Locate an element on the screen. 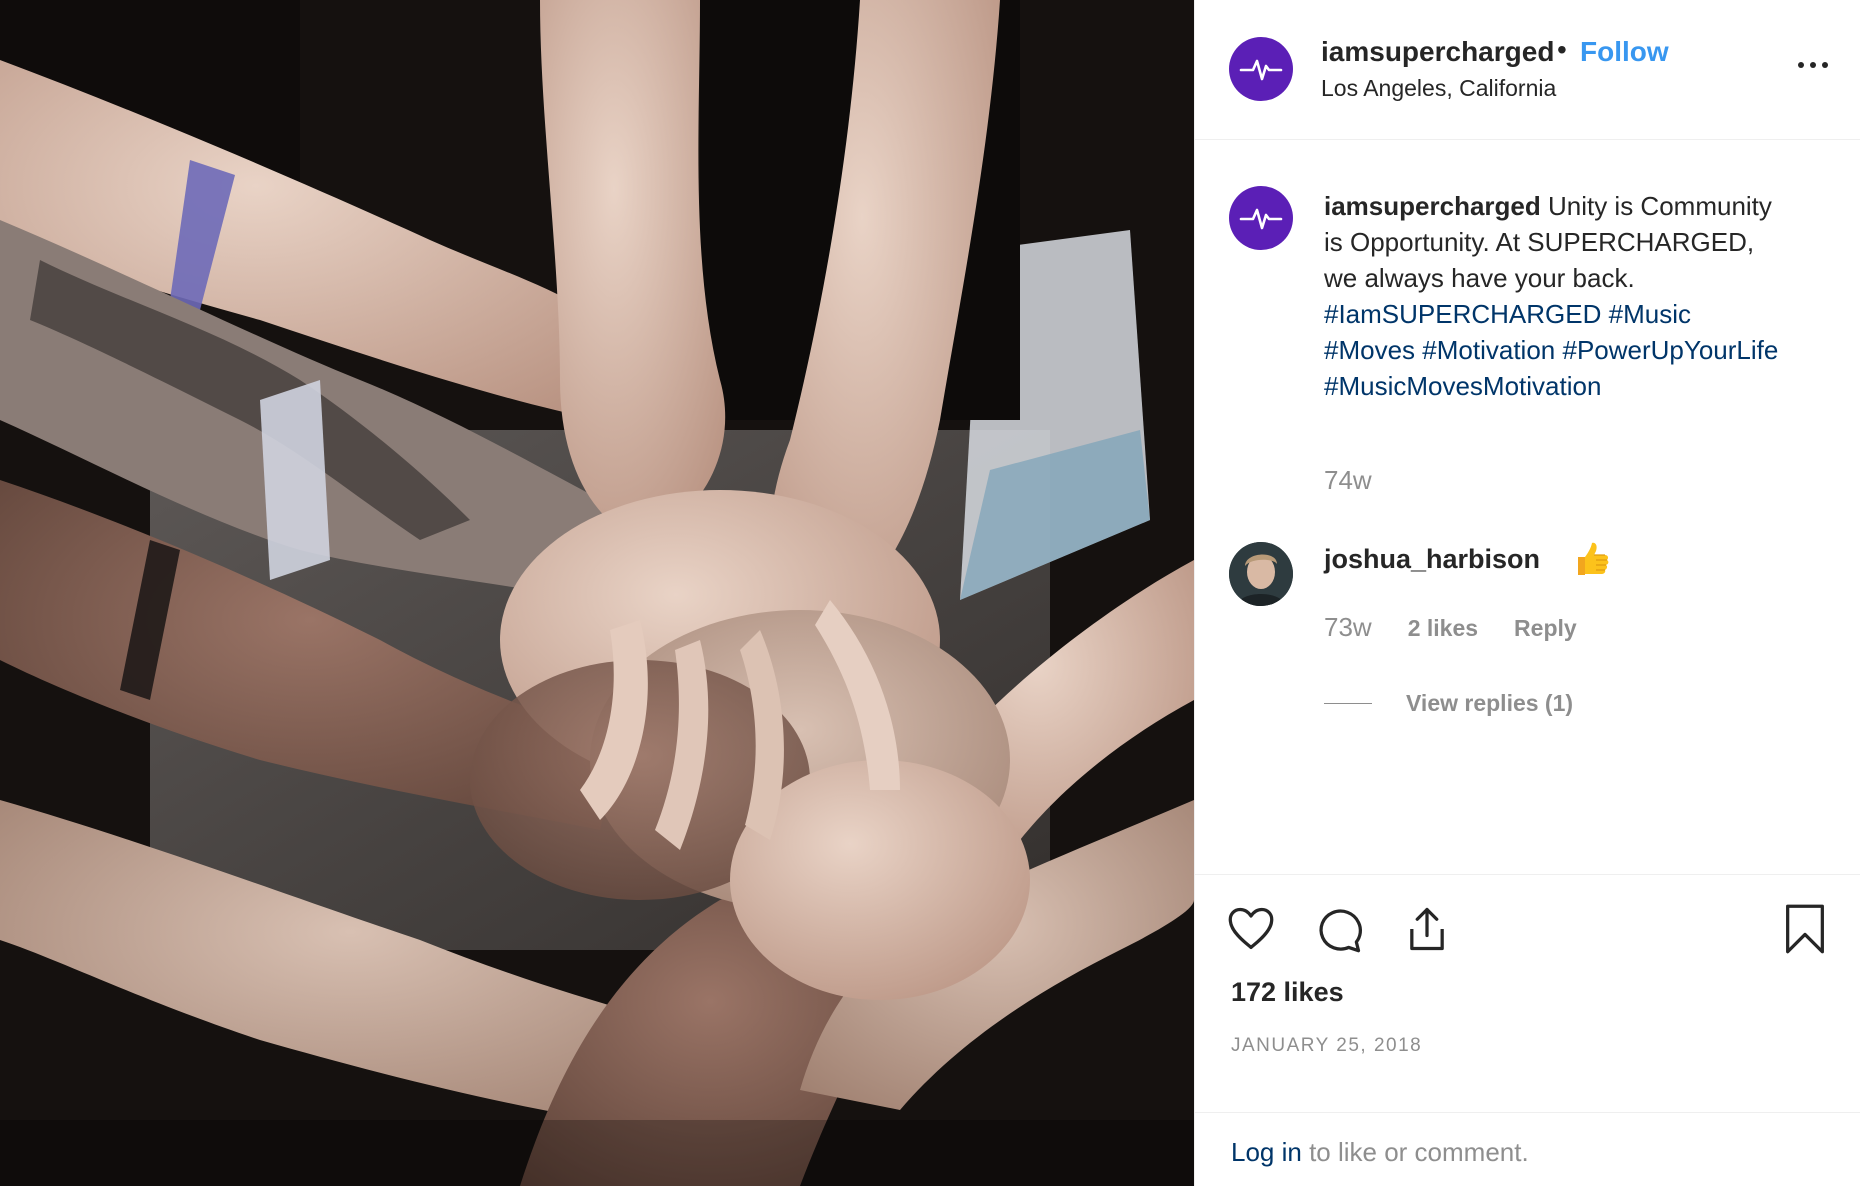 Image resolution: width=1860 pixels, height=1186 pixels. post-date: JANUARY 25, 2018 is located at coordinates (1326, 1046).